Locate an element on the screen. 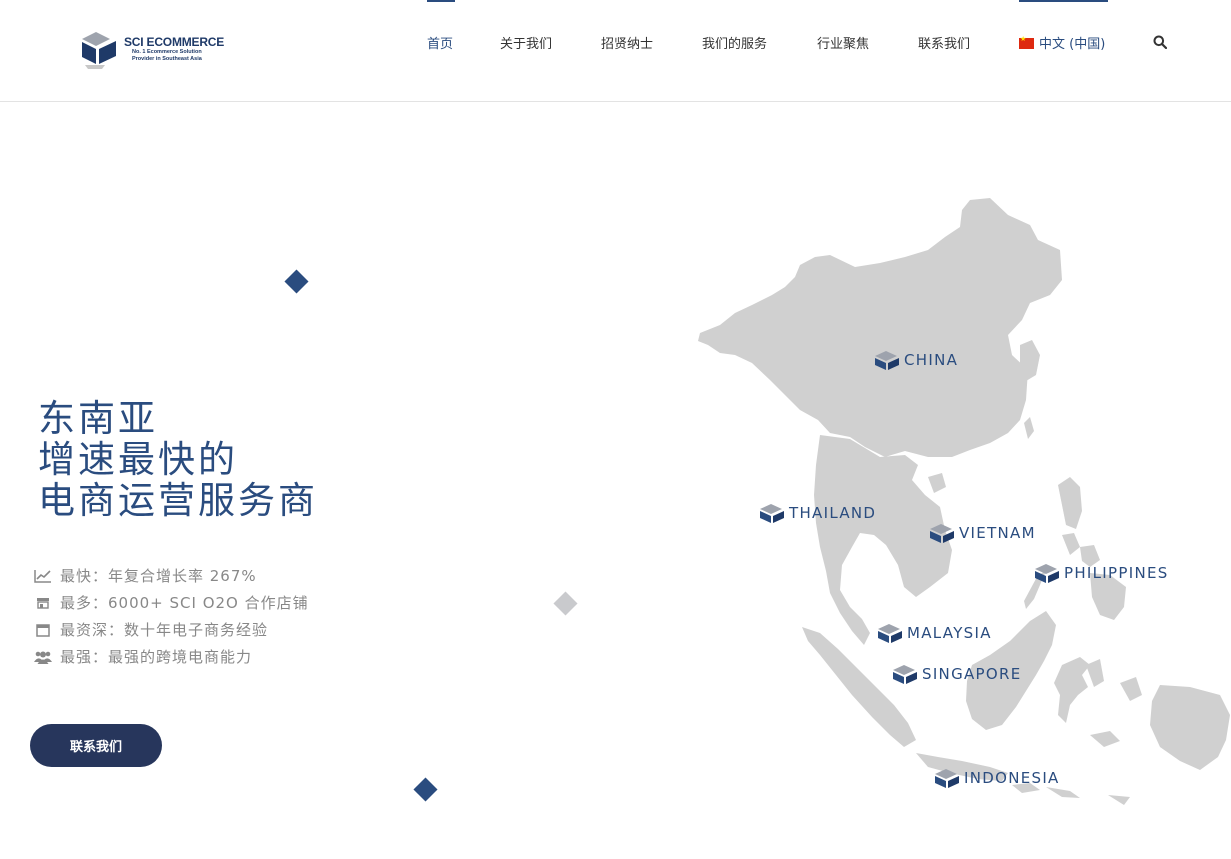 Image resolution: width=1231 pixels, height=859 pixels. nav-item-careers: 招贤纳士 is located at coordinates (627, 42).